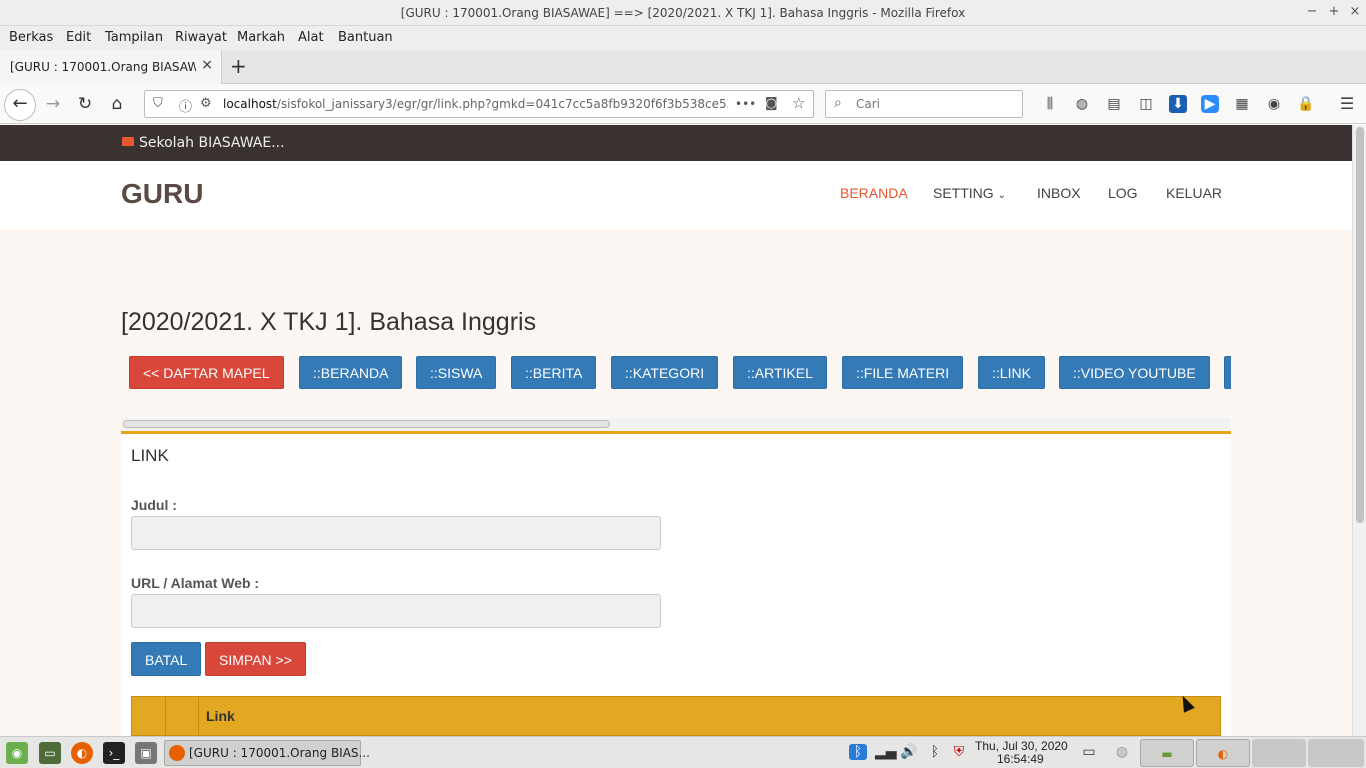  What do you see at coordinates (554, 372) in the screenshot?
I see `berita-button: ::BERITA` at bounding box center [554, 372].